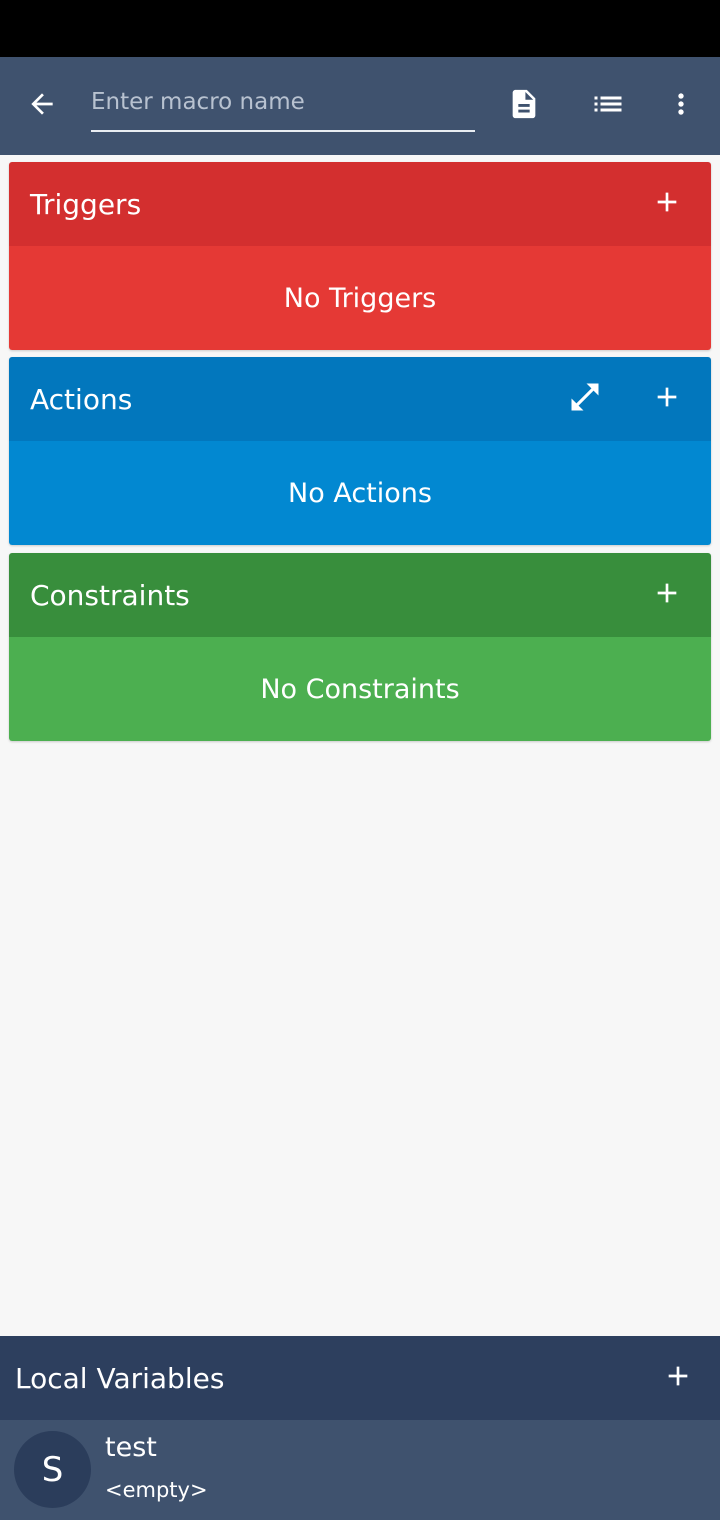  Describe the element at coordinates (131, 1447) in the screenshot. I see `variable-name: test` at that location.